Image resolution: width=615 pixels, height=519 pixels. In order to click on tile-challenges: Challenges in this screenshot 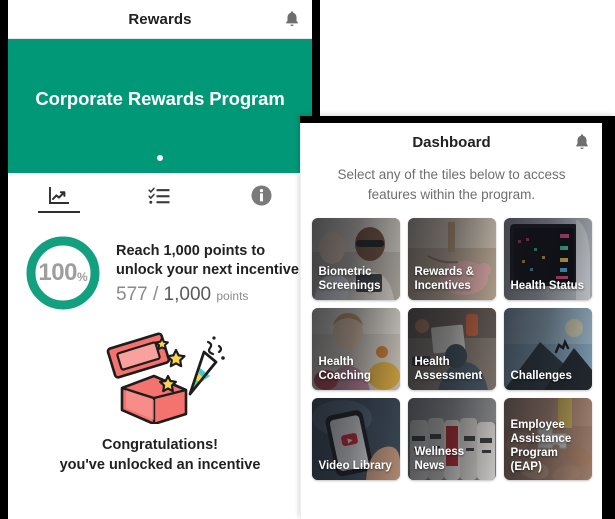, I will do `click(547, 349)`.